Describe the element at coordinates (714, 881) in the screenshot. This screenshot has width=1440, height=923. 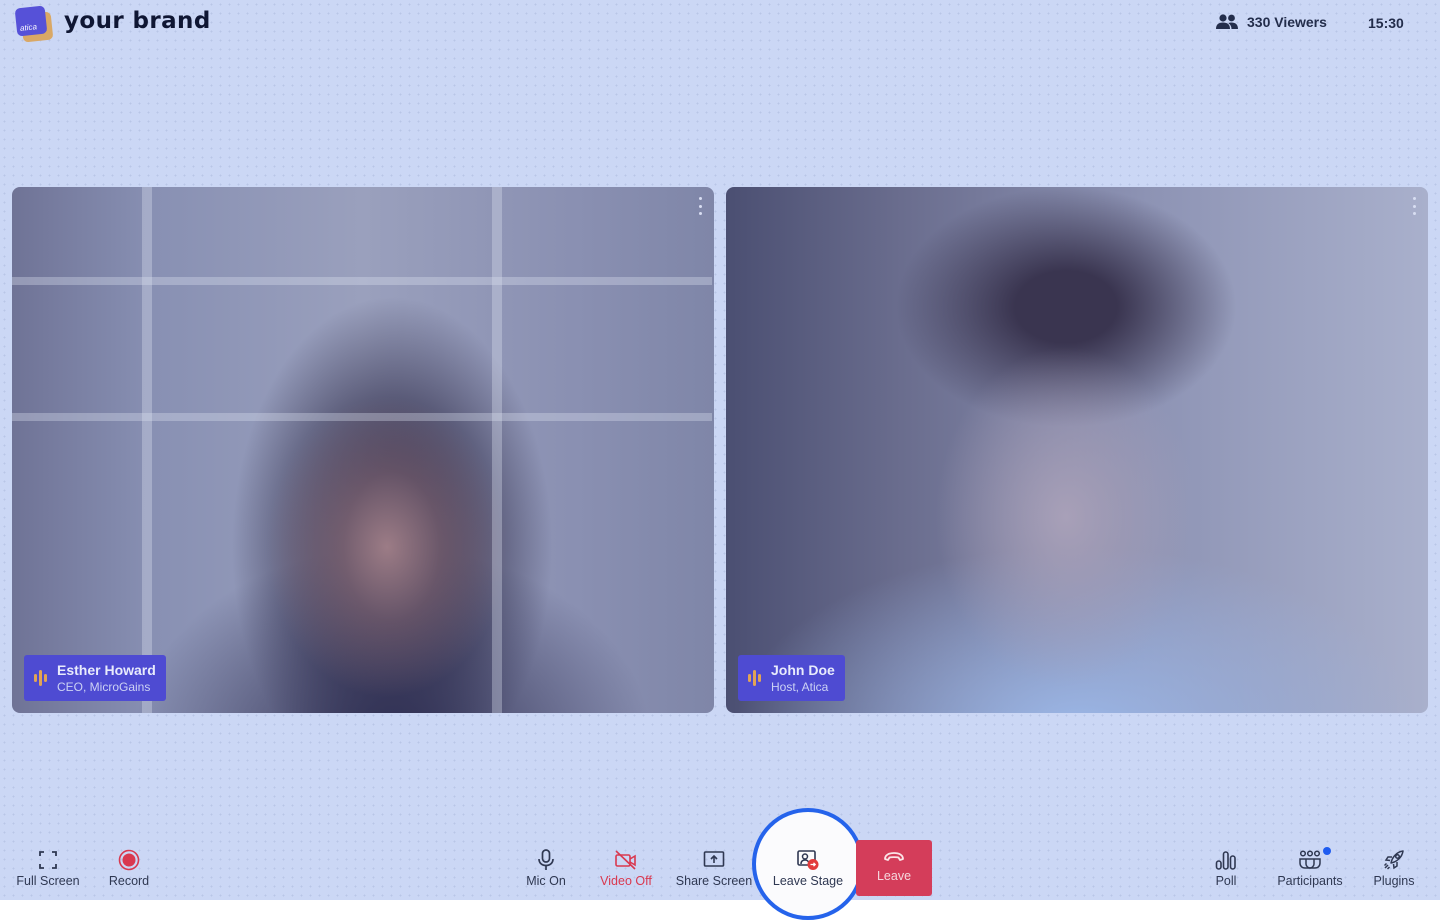
I see `share-screen-label: Share Screen` at that location.